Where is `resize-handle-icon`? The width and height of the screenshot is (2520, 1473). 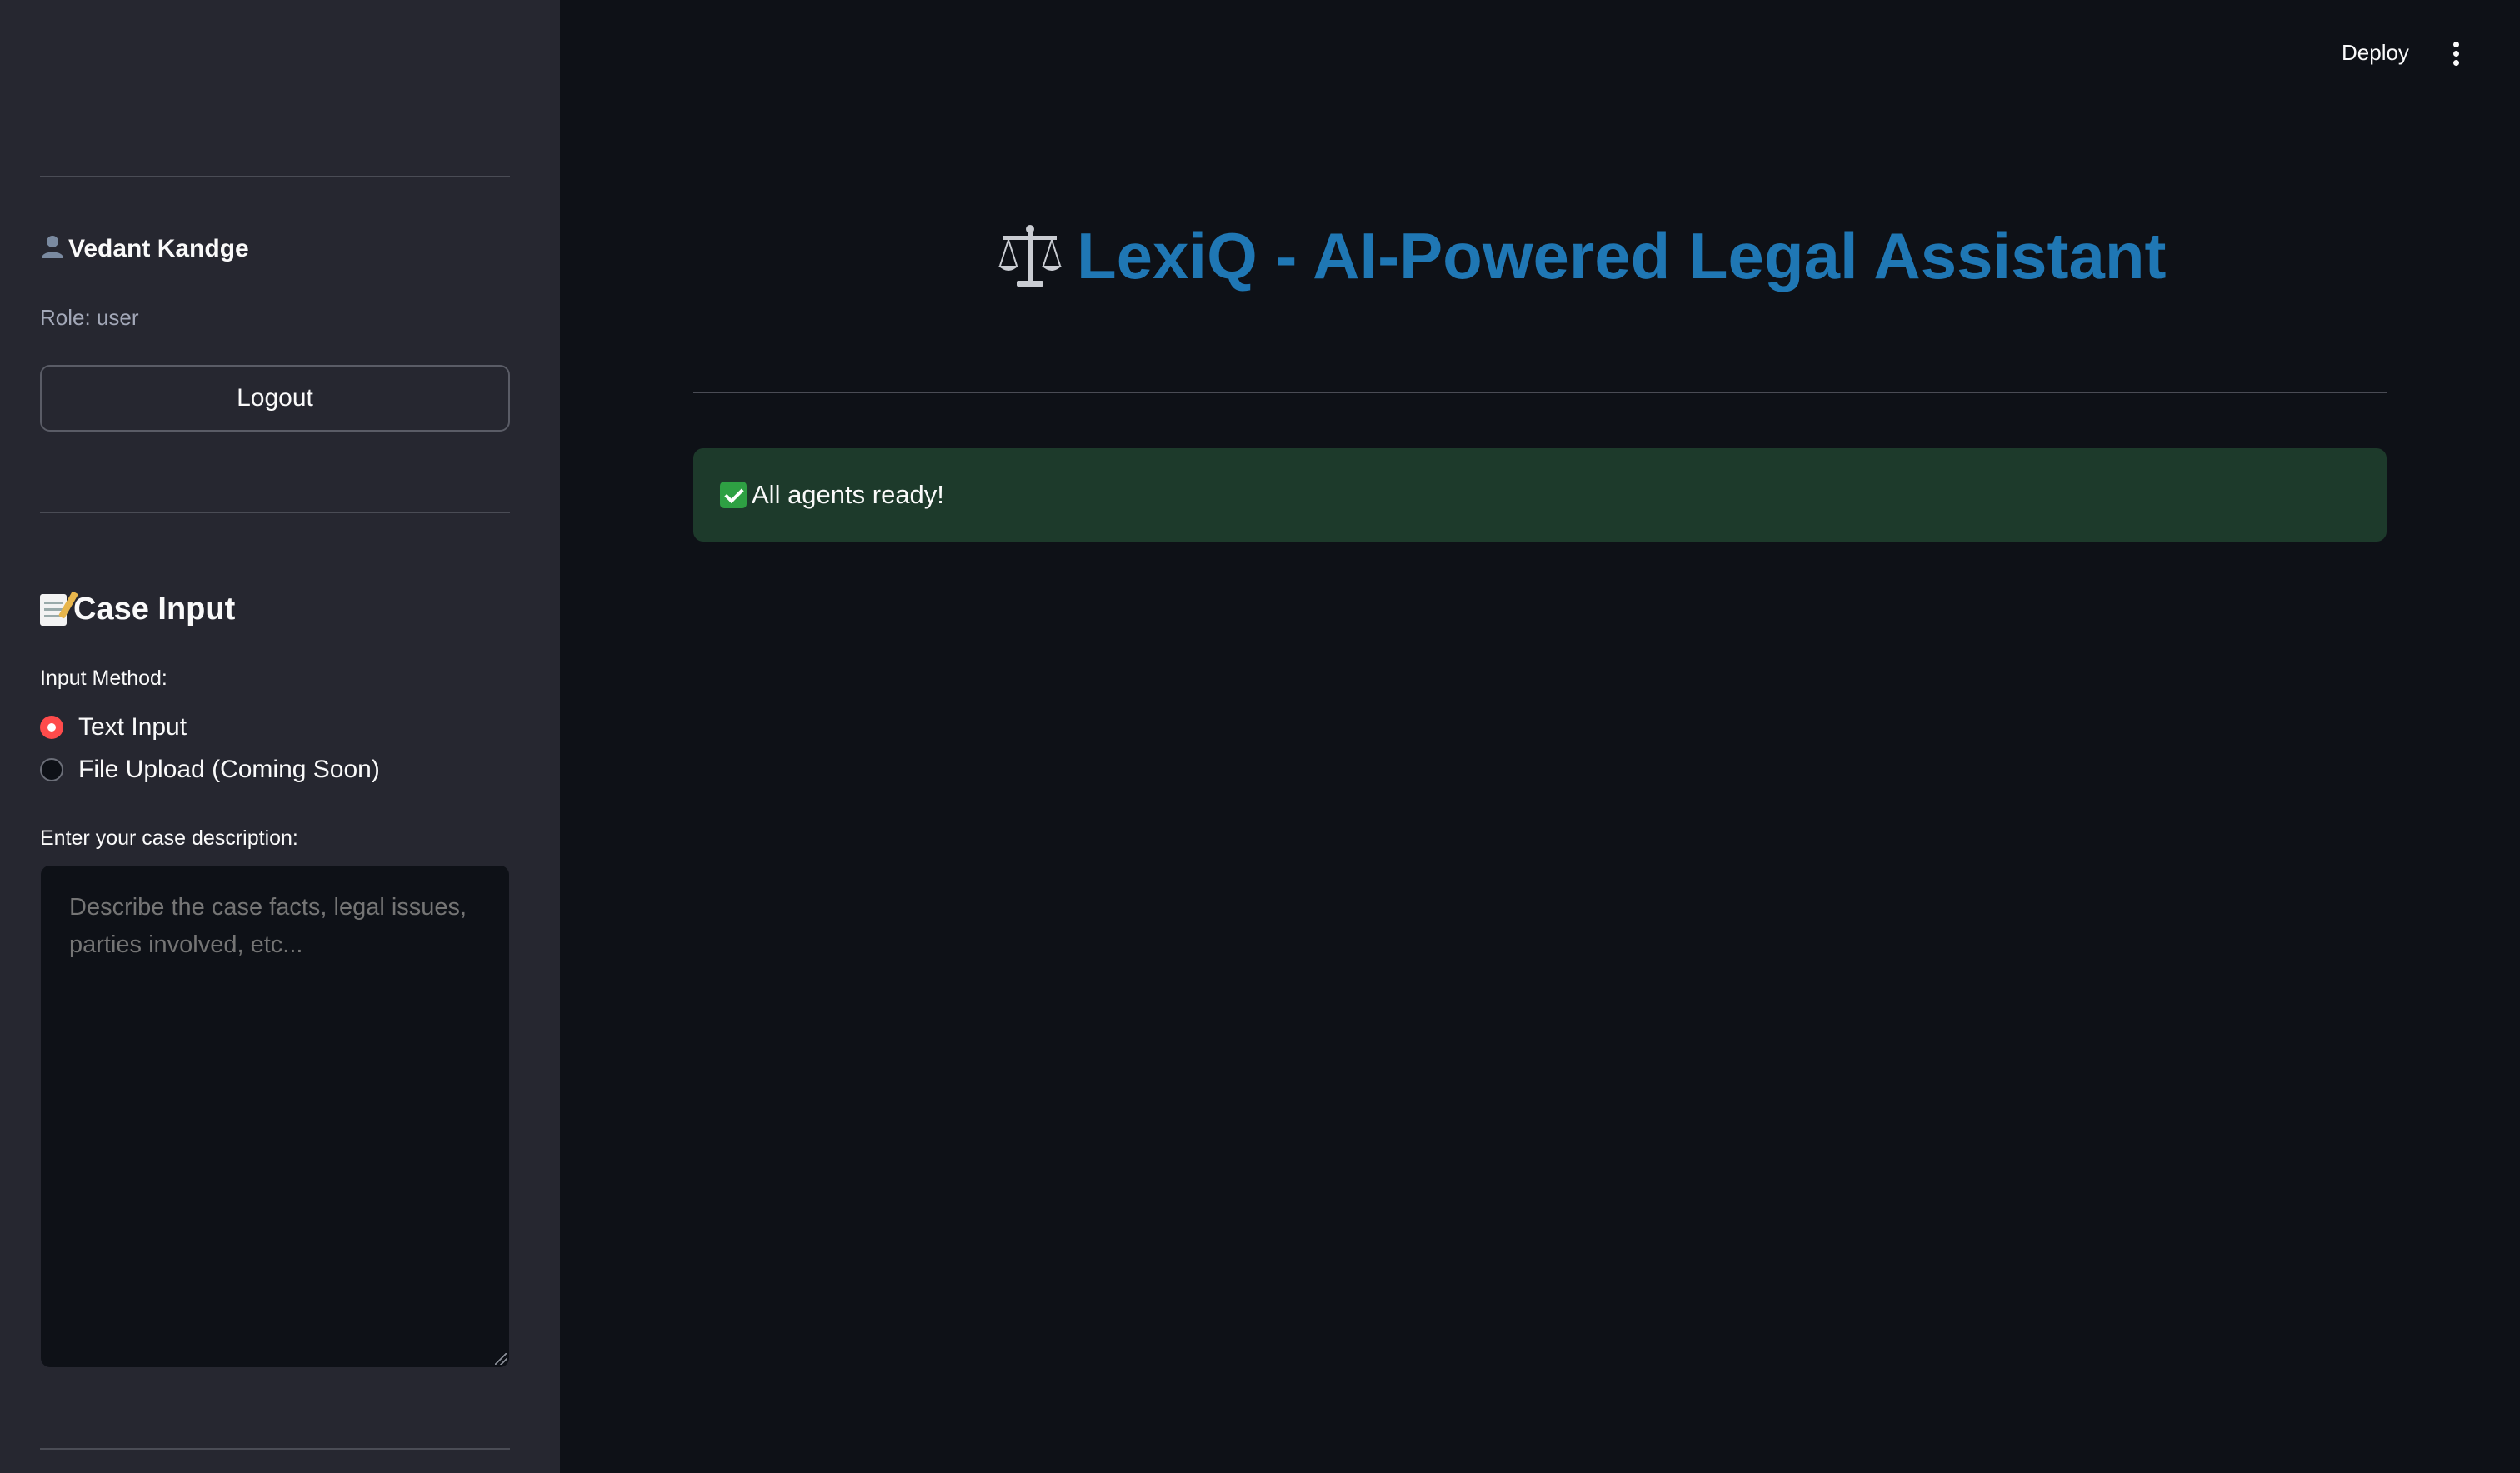
resize-handle-icon is located at coordinates (501, 1359).